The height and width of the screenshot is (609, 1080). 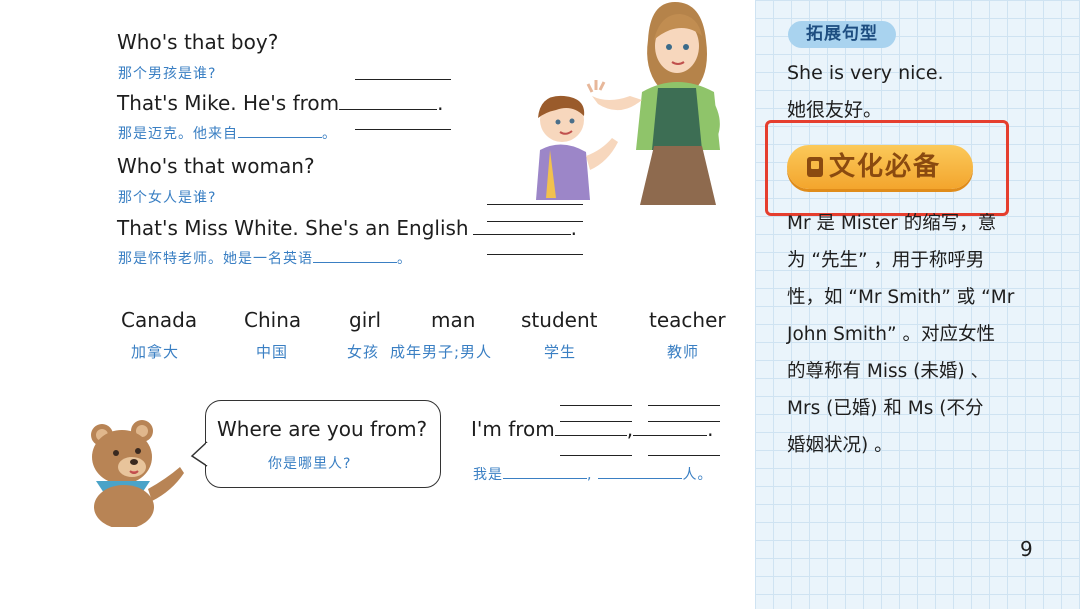 What do you see at coordinates (273, 320) in the screenshot?
I see `word-china-en: China` at bounding box center [273, 320].